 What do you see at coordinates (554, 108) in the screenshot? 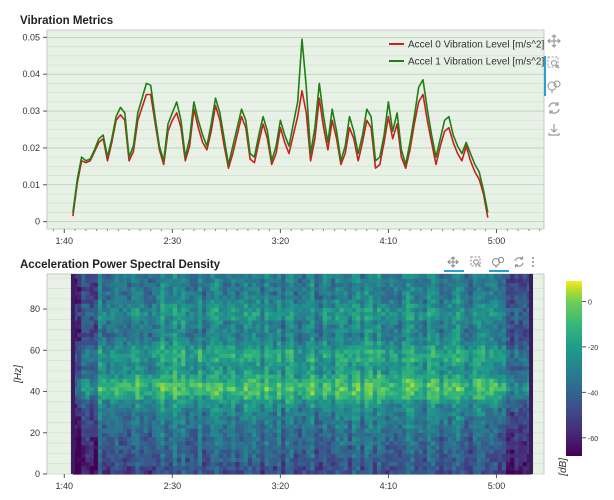
I see `reset-icon` at bounding box center [554, 108].